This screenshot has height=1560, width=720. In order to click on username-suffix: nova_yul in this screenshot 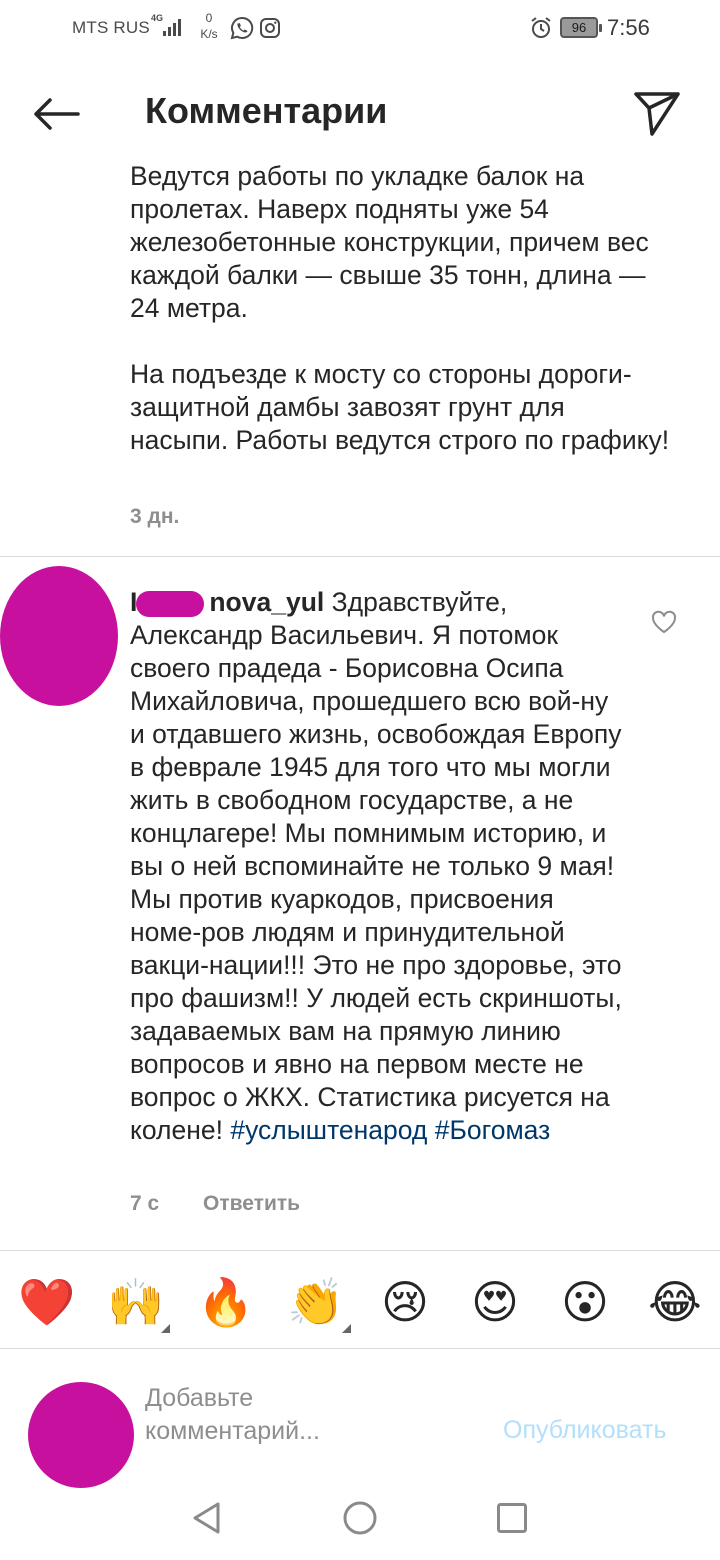, I will do `click(267, 602)`.